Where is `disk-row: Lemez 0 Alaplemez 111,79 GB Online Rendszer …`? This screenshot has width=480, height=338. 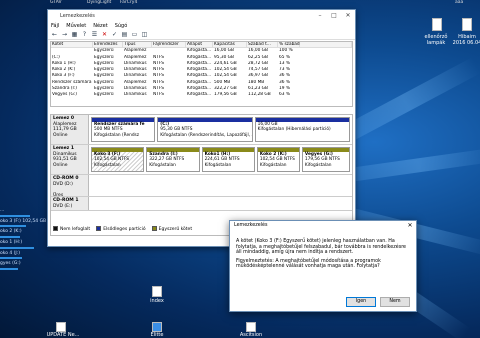 disk-row: Lemez 0 Alaplemez 111,79 GB Online Rendszer … is located at coordinates (201, 130).